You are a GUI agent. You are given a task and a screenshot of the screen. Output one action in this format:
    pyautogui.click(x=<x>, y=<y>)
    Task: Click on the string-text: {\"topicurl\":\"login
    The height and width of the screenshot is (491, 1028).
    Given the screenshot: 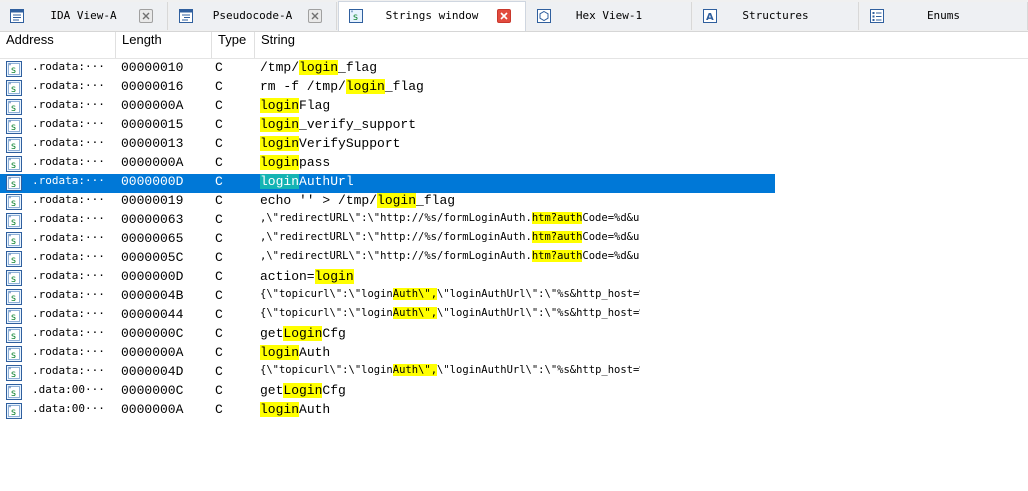 What is the action you would take?
    pyautogui.click(x=326, y=370)
    